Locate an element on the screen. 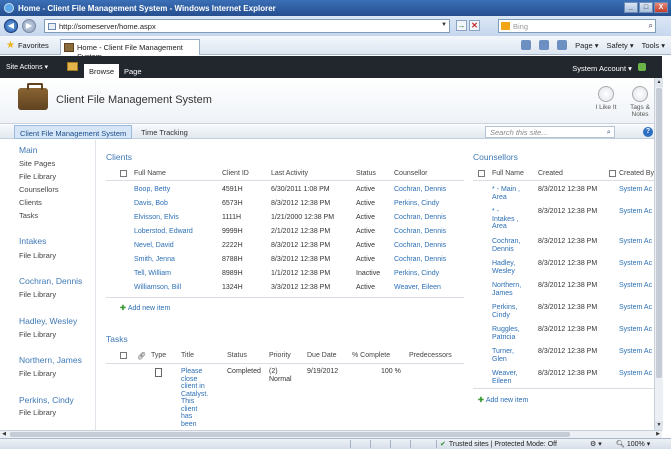 The image size is (671, 449). page-menu: Page ▾ is located at coordinates (586, 45).